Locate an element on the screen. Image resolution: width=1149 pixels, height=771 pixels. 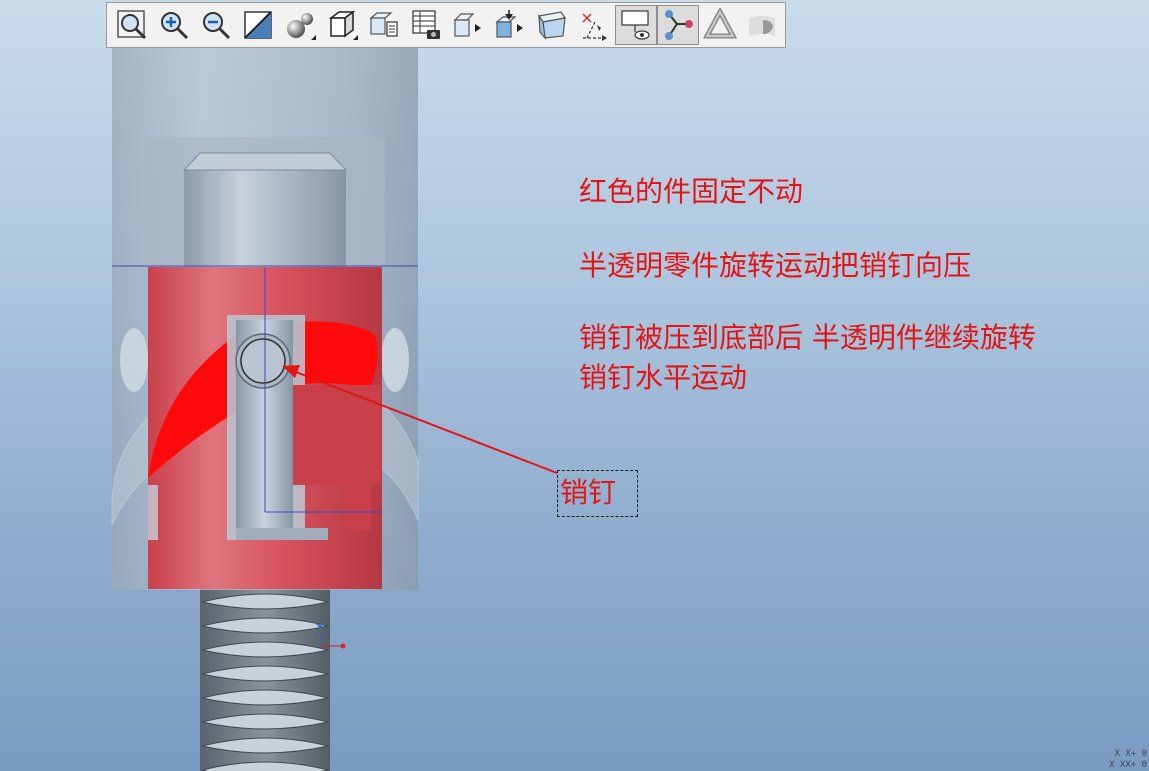
coordinate-readout: X X+ 0 X XX+ 0 is located at coordinates (1128, 760).